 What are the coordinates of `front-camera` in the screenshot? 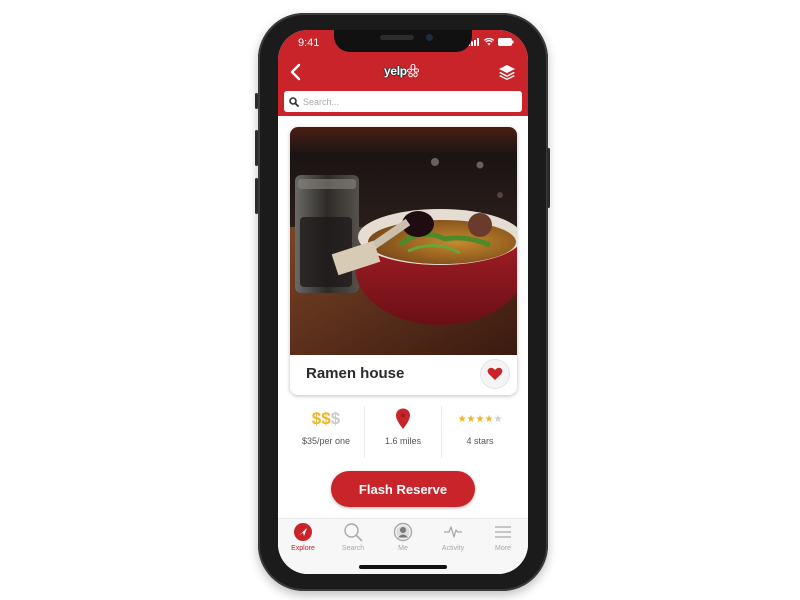 It's located at (429, 37).